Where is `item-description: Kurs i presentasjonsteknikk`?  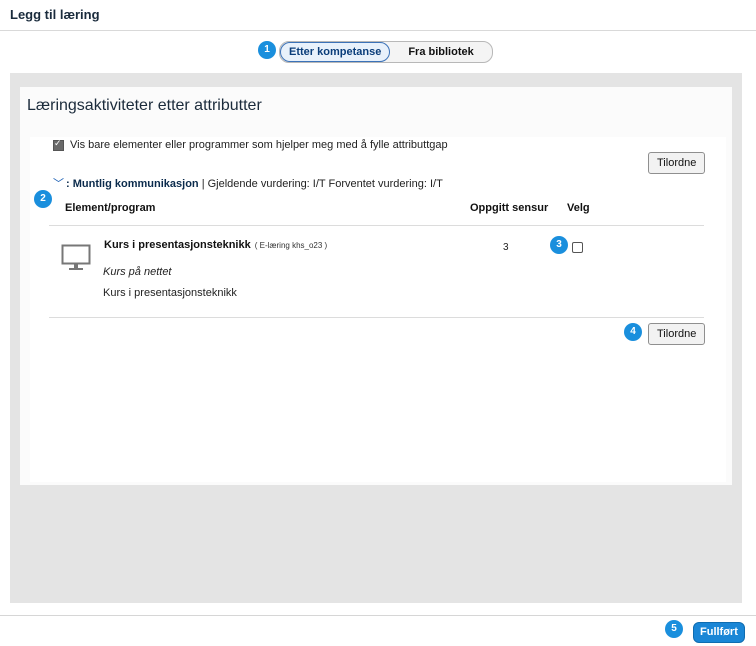
item-description: Kurs i presentasjonsteknikk is located at coordinates (170, 293).